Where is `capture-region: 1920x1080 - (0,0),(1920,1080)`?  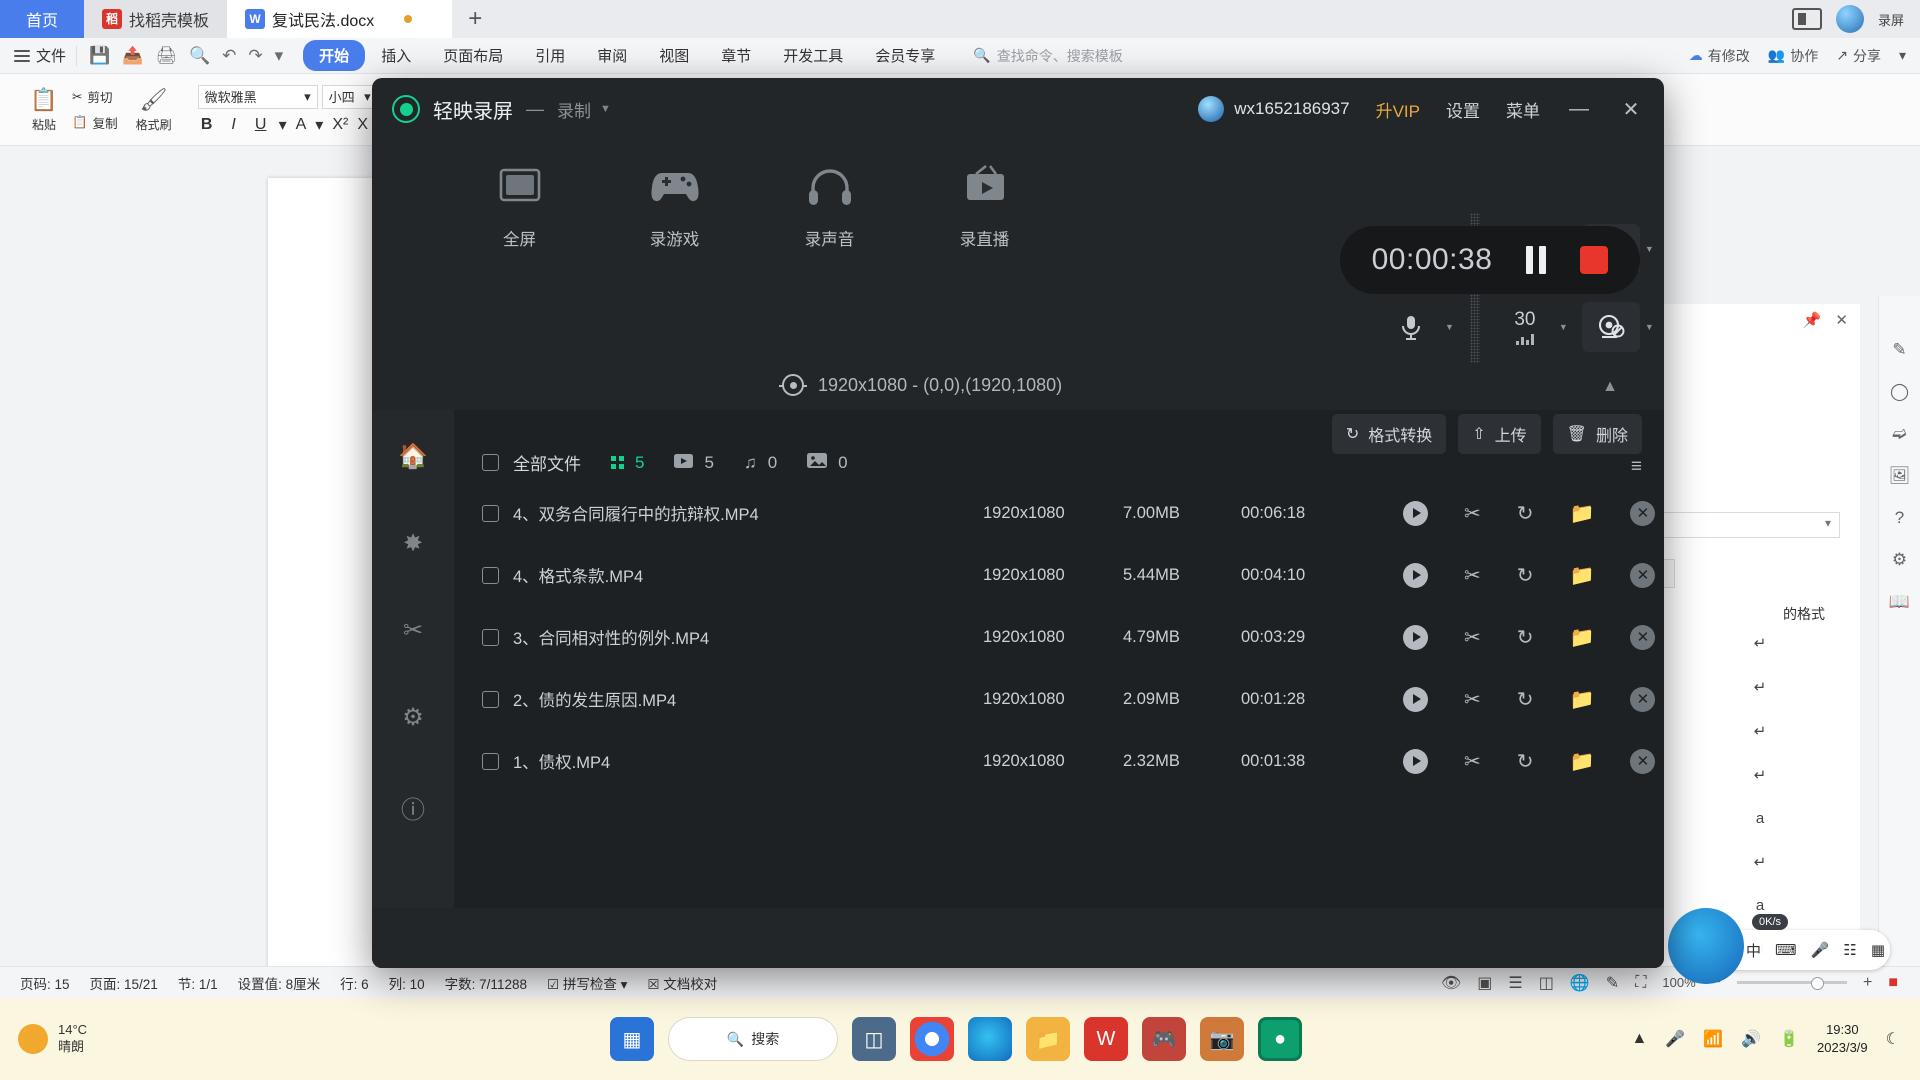 capture-region: 1920x1080 - (0,0),(1920,1080) is located at coordinates (920, 385).